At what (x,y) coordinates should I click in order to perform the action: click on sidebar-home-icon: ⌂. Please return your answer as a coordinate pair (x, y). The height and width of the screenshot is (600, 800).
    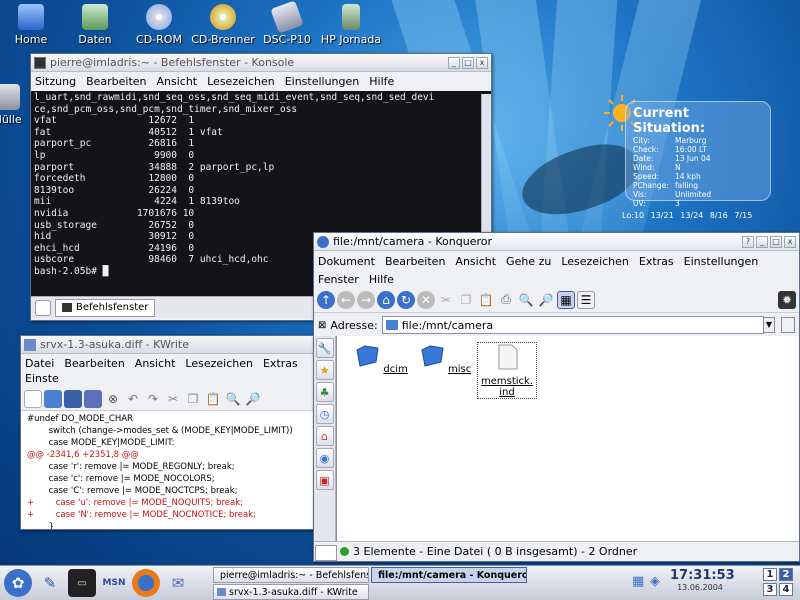
    Looking at the image, I should click on (324, 436).